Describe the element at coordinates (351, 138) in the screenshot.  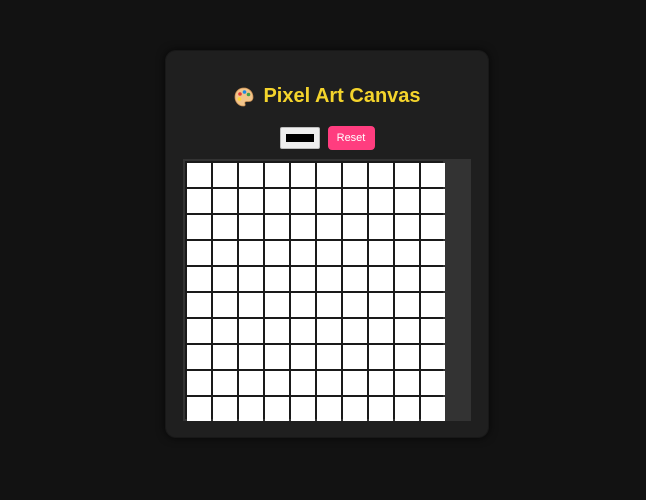
I see `reset-button: Reset` at that location.